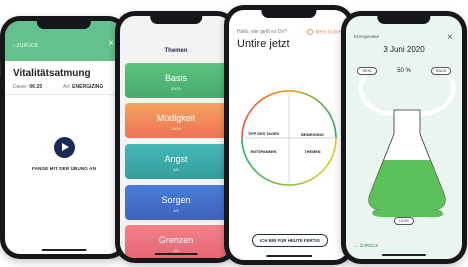  Describe the element at coordinates (36, 87) in the screenshot. I see `duration-value: 06:25` at that location.